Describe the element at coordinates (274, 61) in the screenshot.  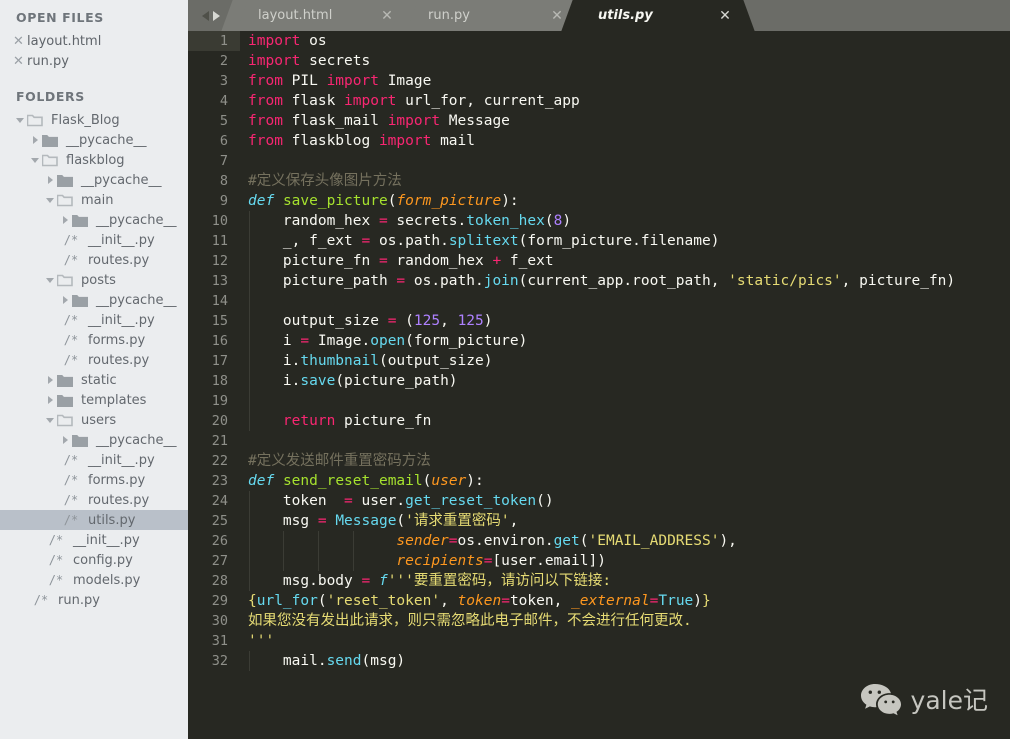
I see `code-token: import` at that location.